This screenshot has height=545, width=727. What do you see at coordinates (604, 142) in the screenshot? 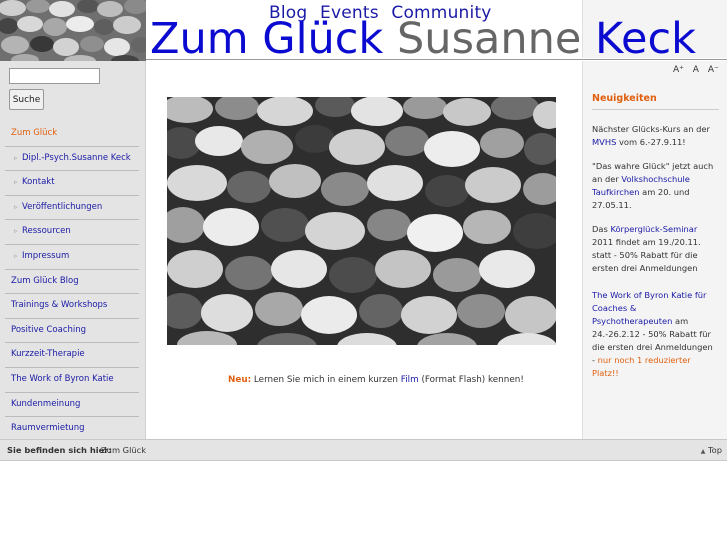
I see `mvhs-link: MVHS` at bounding box center [604, 142].